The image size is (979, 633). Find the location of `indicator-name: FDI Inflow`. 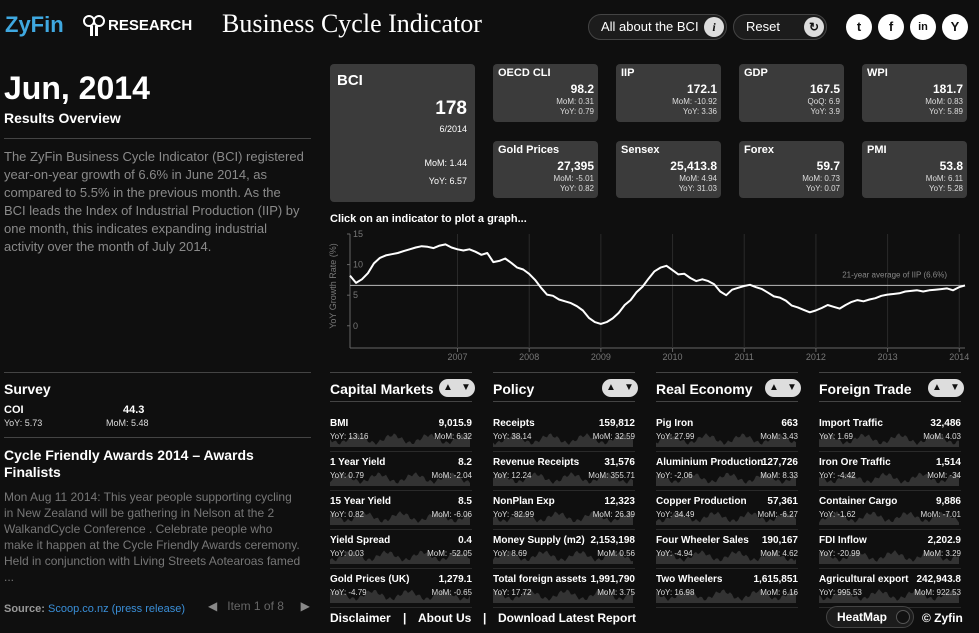

indicator-name: FDI Inflow is located at coordinates (843, 540).